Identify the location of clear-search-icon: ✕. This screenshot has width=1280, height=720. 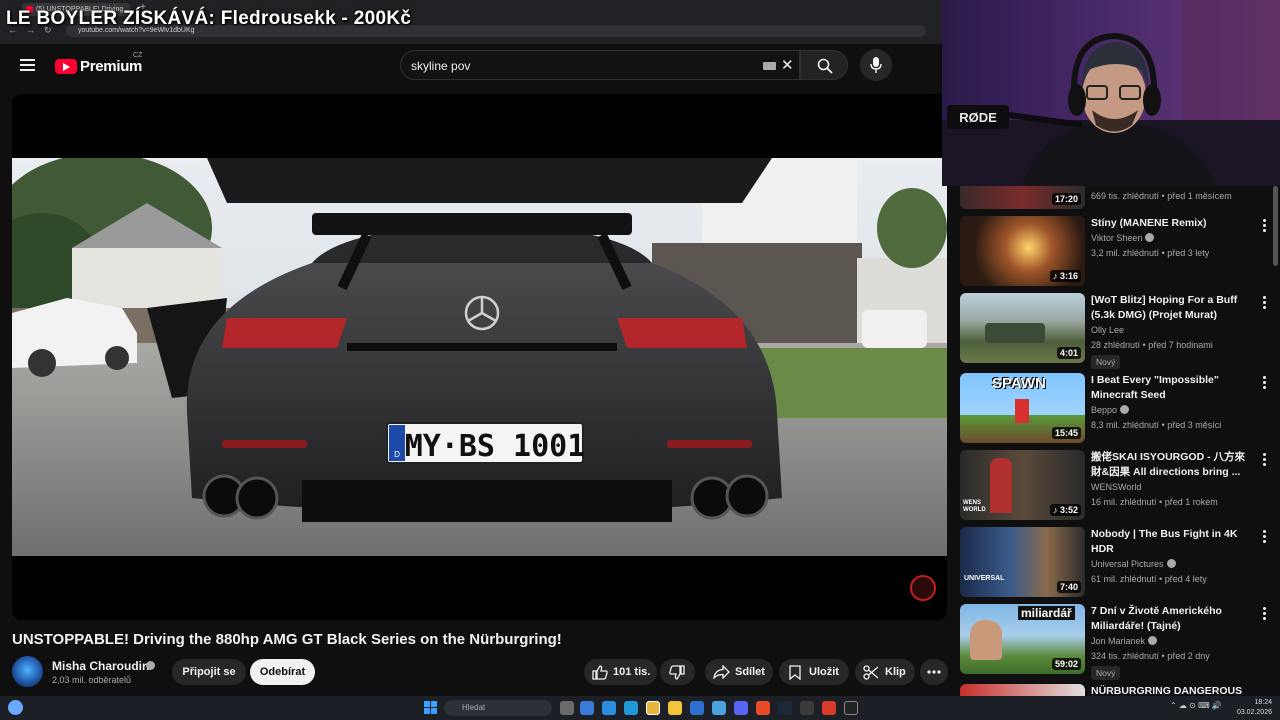
(787, 65).